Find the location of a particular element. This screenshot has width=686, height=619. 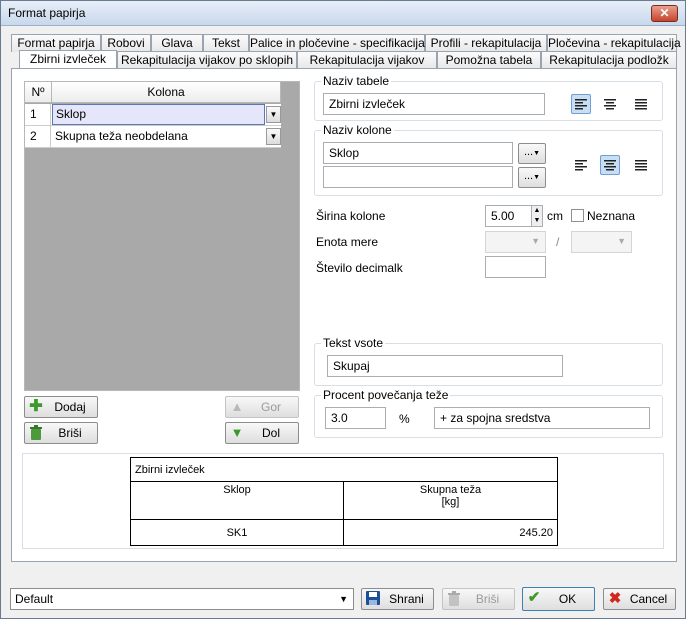

column-width-label: Širina kolone is located at coordinates (351, 216).